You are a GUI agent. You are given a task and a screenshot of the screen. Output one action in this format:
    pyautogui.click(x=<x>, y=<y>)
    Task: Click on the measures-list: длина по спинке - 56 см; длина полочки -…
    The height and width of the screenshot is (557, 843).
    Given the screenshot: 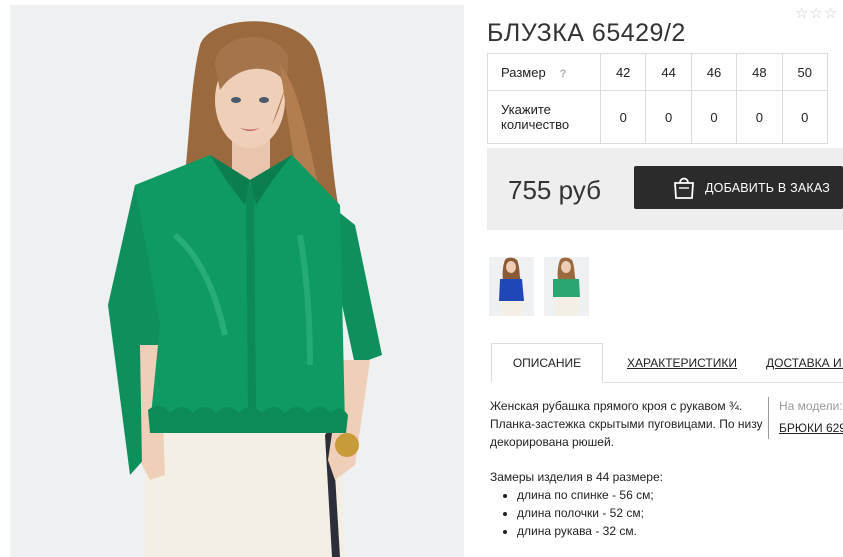 What is the action you would take?
    pyautogui.click(x=627, y=513)
    